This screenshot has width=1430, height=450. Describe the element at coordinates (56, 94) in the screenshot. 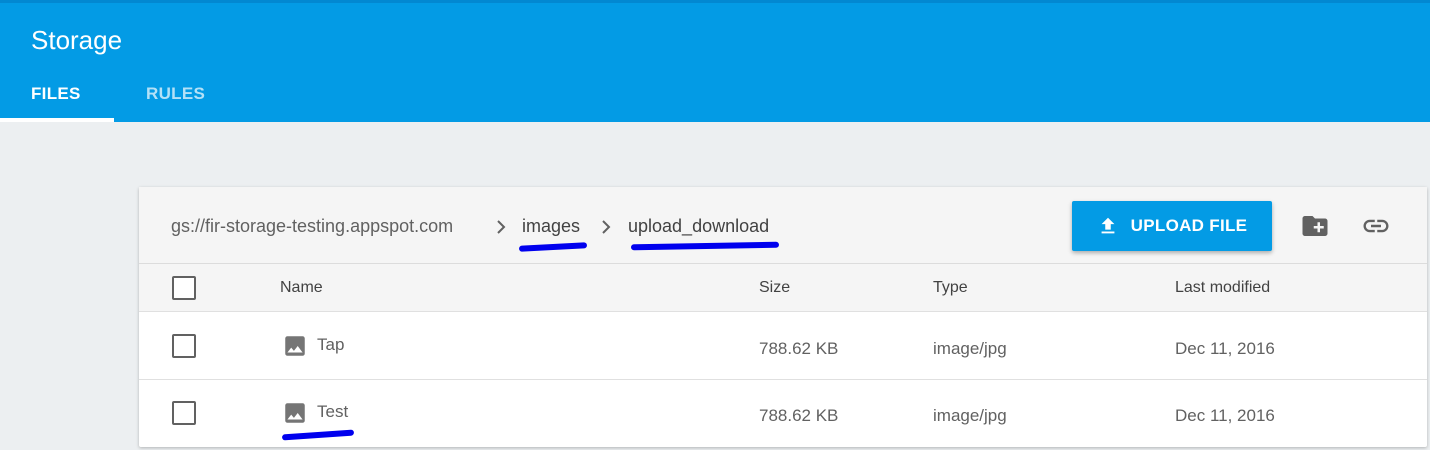

I see `tab-files: FILES` at that location.